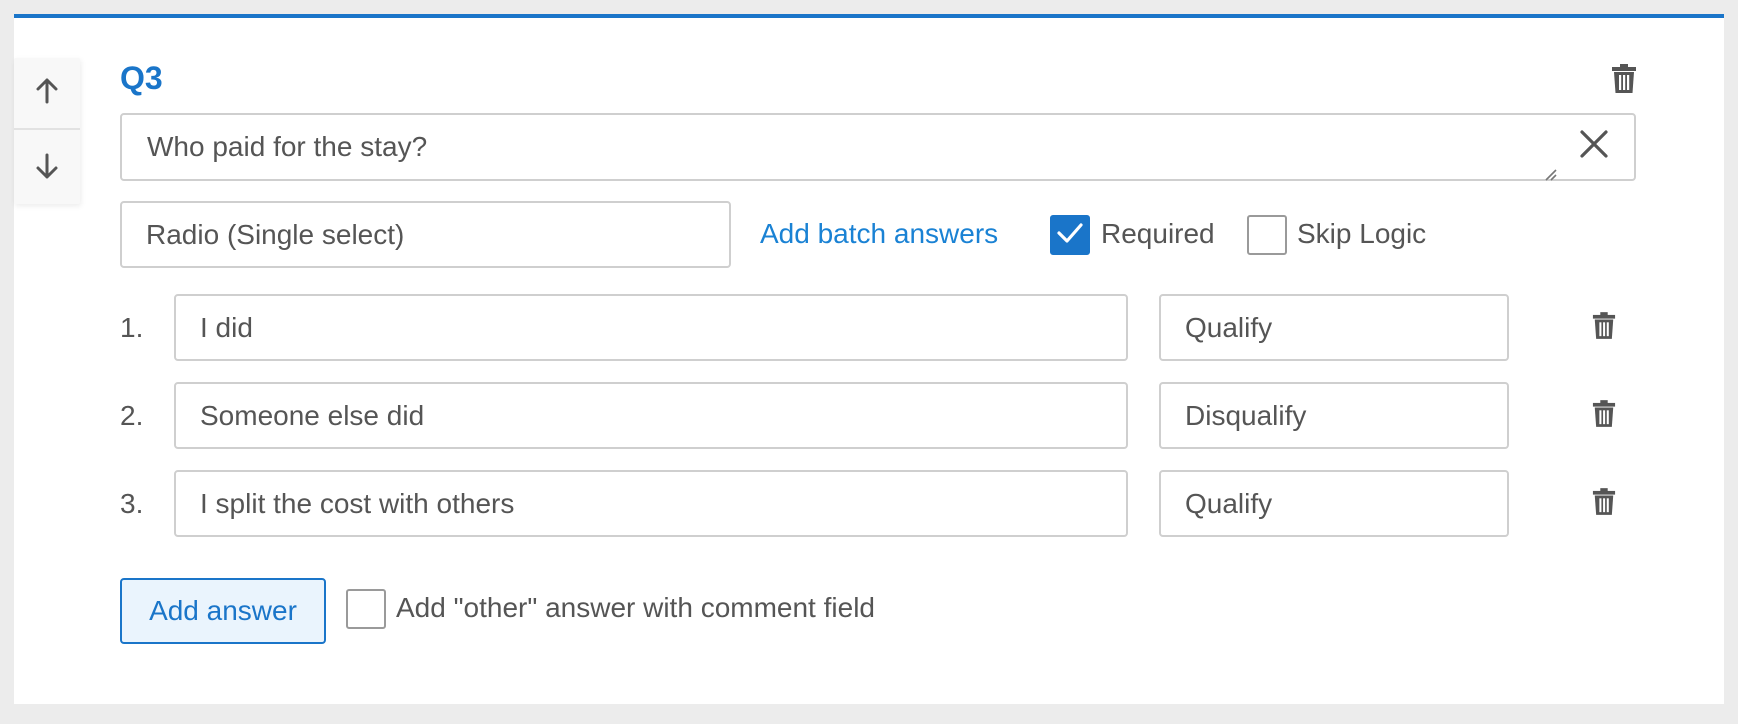 The width and height of the screenshot is (1738, 724). What do you see at coordinates (275, 234) in the screenshot?
I see `question-type-value: Radio (Single select)` at bounding box center [275, 234].